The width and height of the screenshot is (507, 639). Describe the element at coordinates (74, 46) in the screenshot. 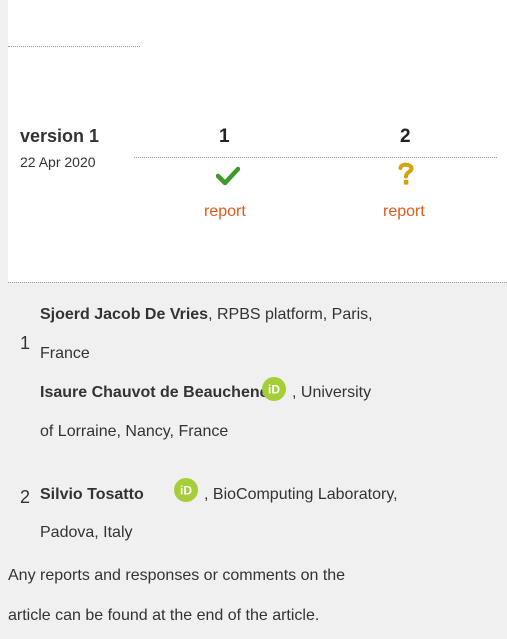

I see `divider` at that location.